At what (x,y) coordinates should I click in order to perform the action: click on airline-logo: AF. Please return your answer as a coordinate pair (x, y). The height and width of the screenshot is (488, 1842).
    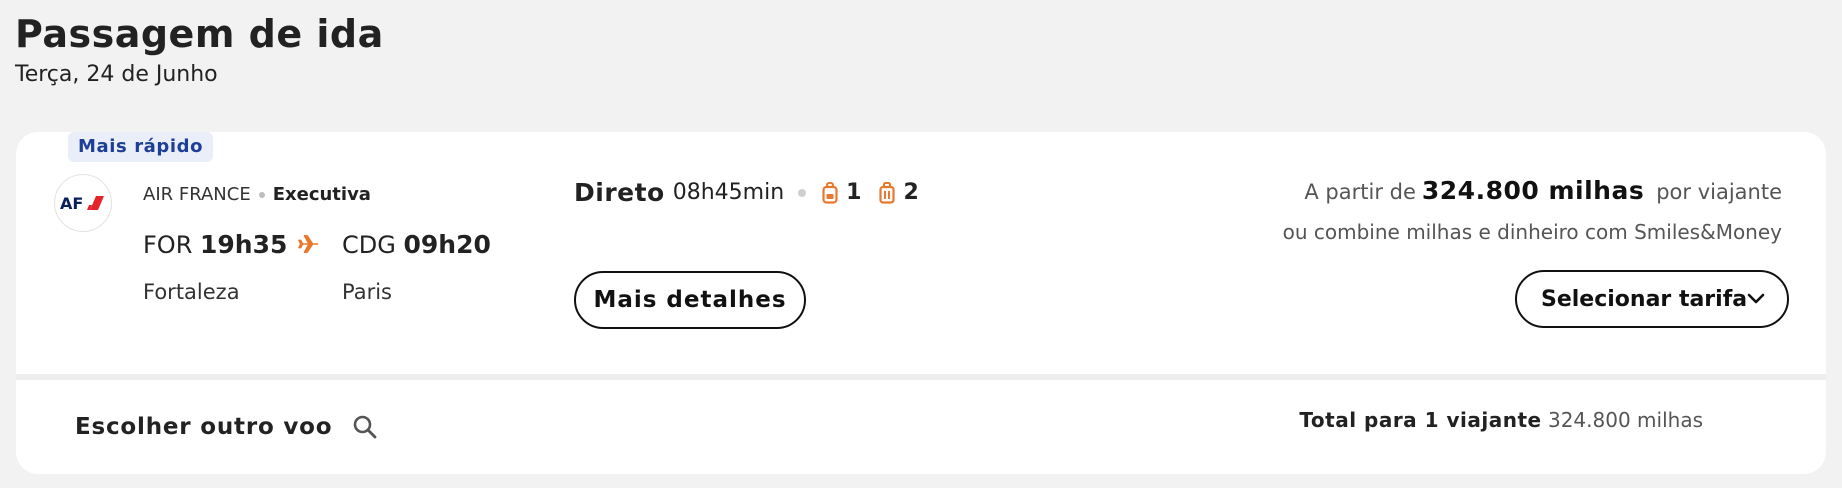
    Looking at the image, I should click on (83, 203).